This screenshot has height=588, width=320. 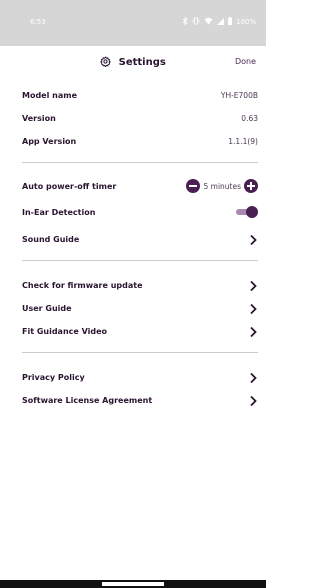 I want to click on in-ear-toggle, so click(x=247, y=212).